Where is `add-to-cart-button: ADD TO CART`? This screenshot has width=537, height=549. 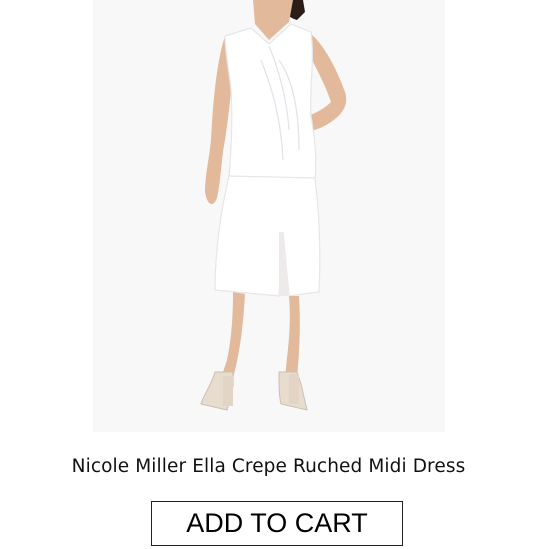
add-to-cart-button: ADD TO CART is located at coordinates (277, 523).